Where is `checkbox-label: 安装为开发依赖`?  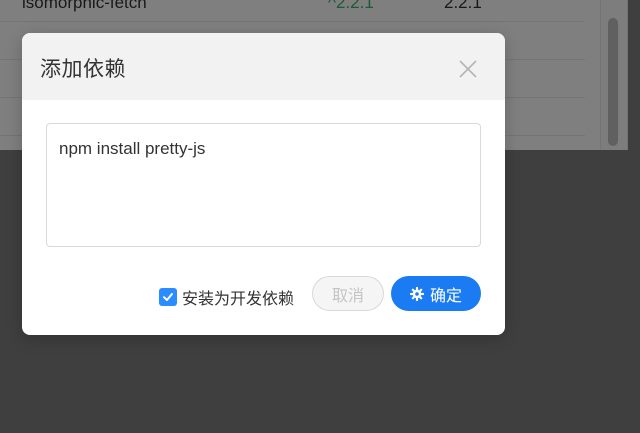
checkbox-label: 安装为开发依赖 is located at coordinates (238, 299).